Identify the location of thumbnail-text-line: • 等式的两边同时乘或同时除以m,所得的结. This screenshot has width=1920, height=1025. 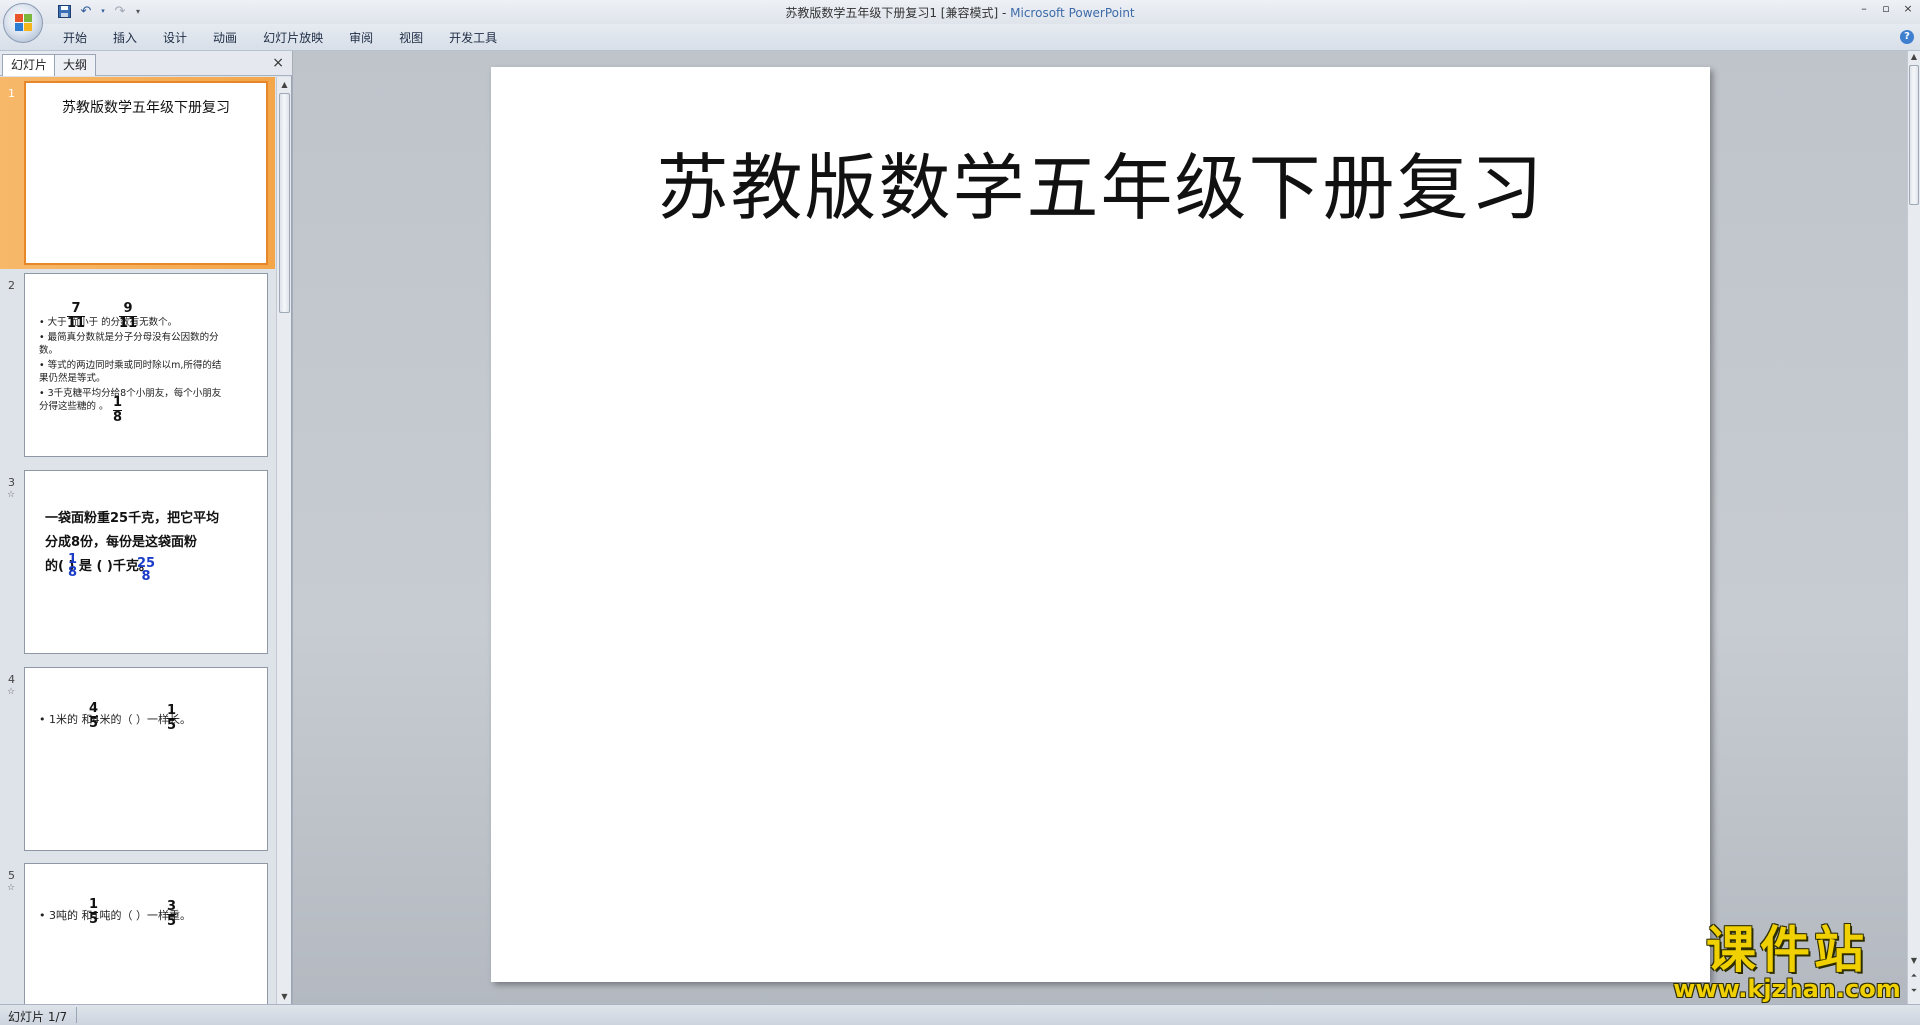
(130, 365).